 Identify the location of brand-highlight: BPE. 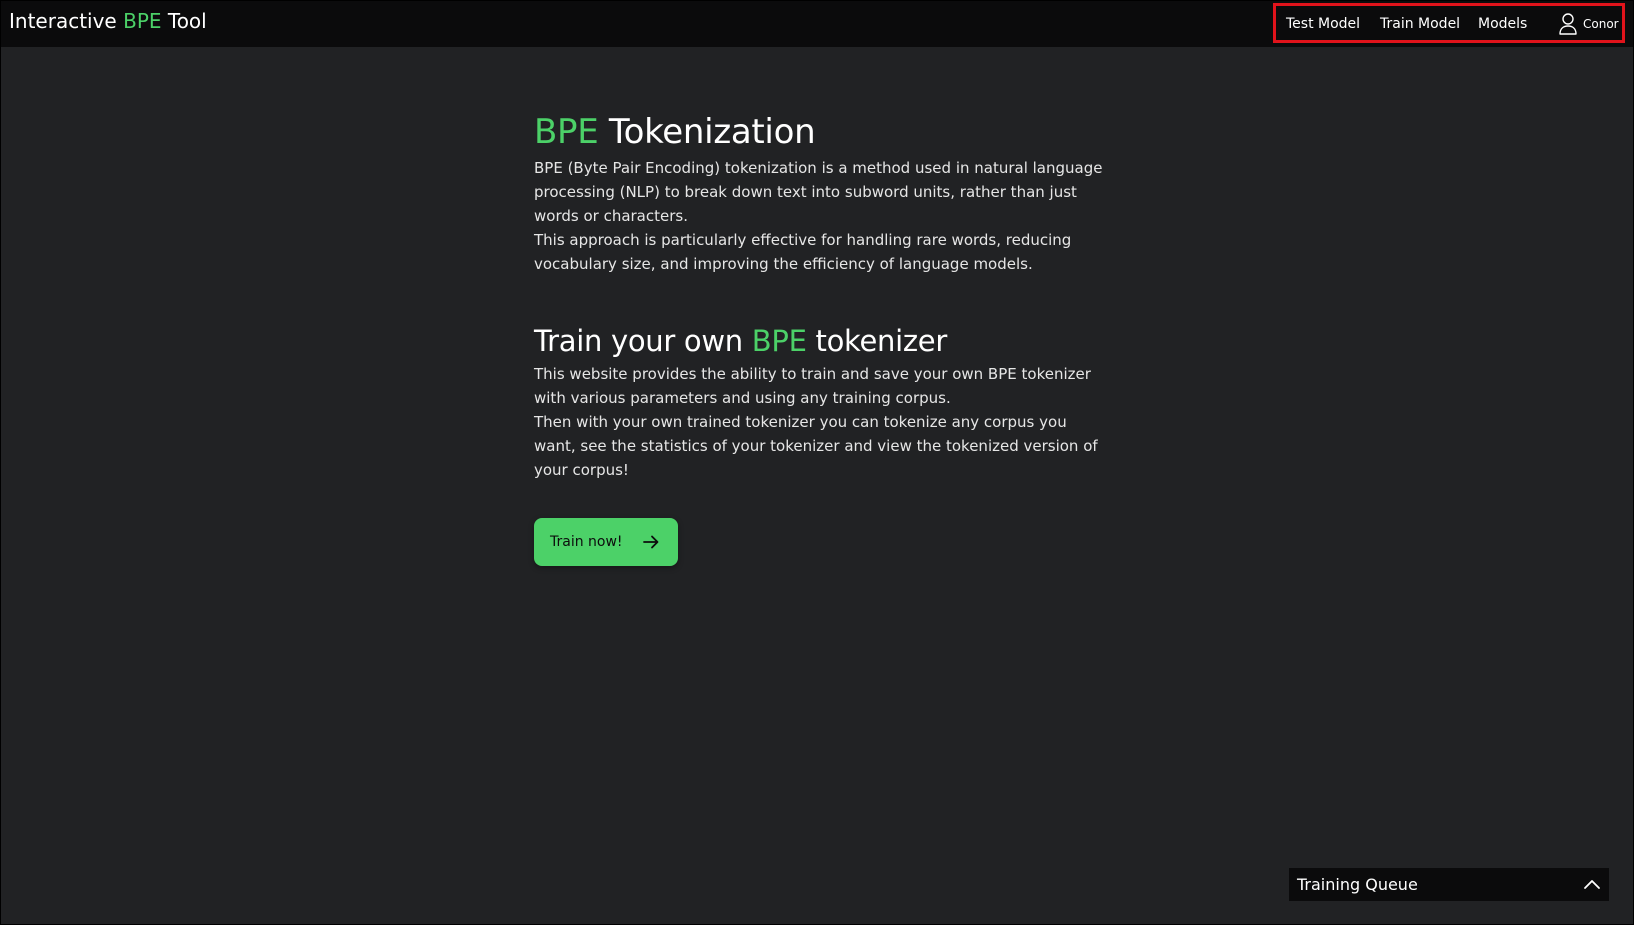
(142, 21).